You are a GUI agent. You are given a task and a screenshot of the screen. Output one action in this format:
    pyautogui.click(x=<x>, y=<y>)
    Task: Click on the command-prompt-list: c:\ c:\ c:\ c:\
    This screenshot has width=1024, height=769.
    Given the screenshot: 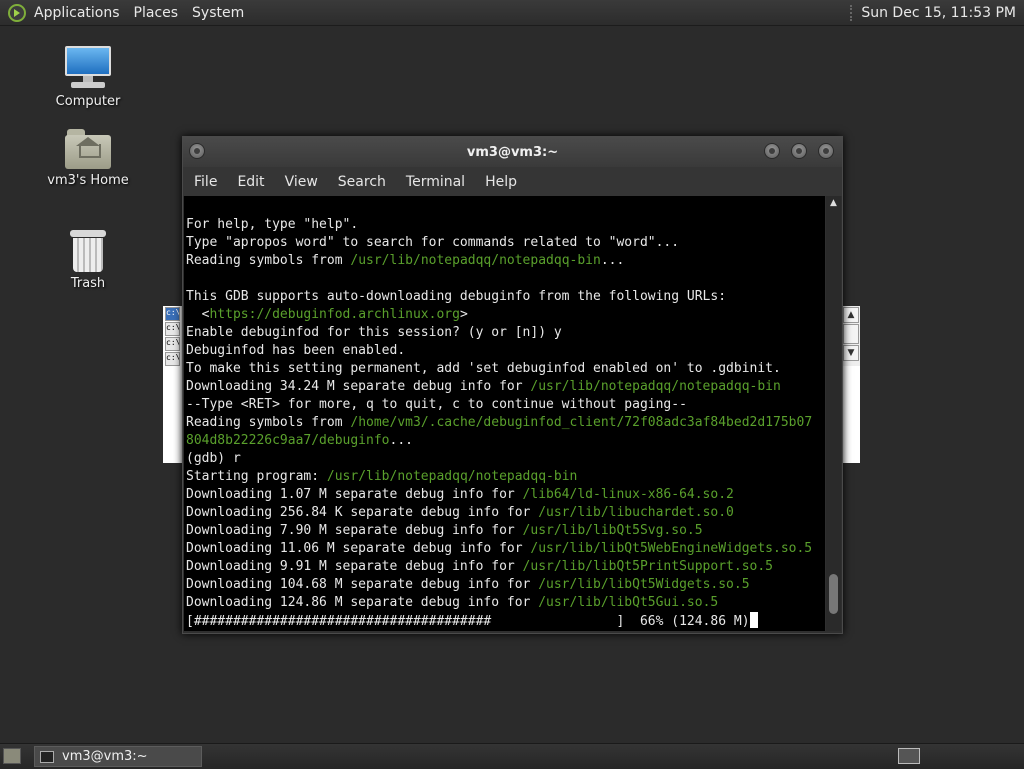 What is the action you would take?
    pyautogui.click(x=172, y=336)
    